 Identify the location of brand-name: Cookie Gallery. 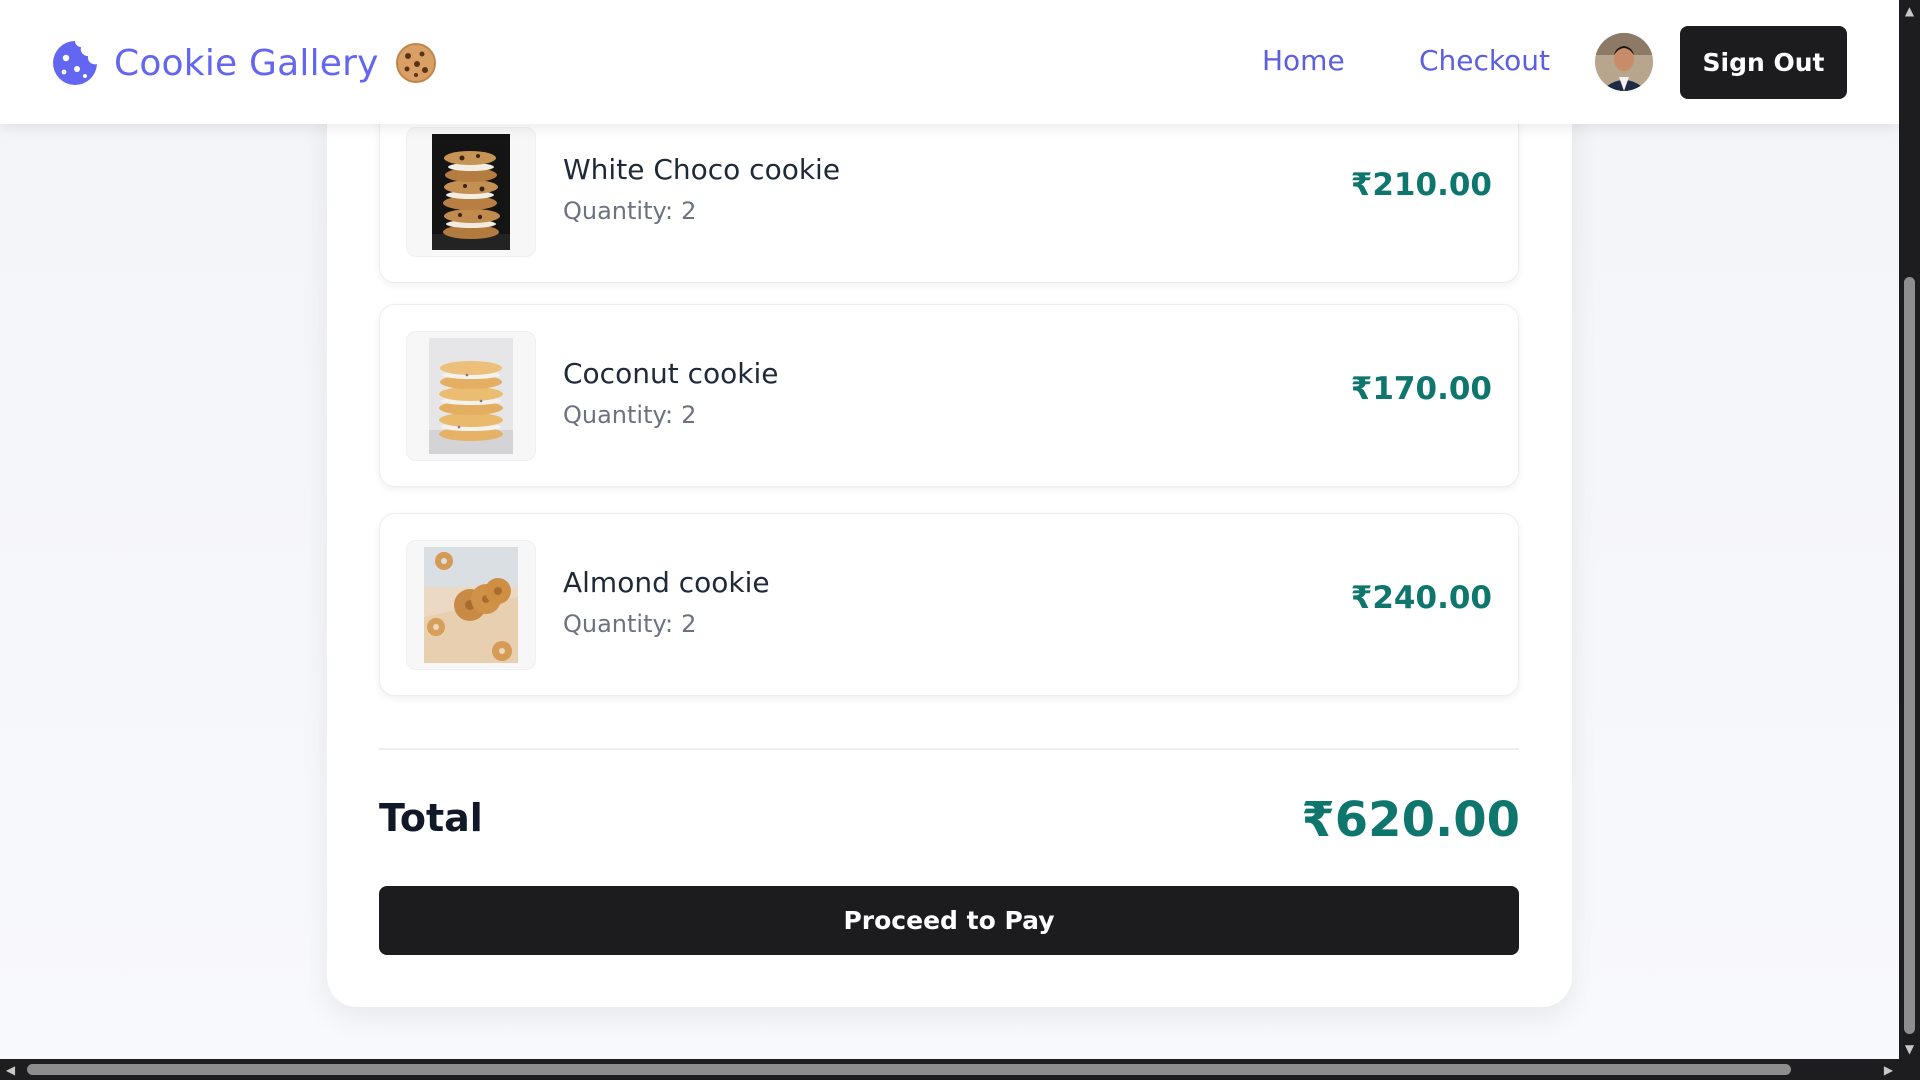
(246, 63).